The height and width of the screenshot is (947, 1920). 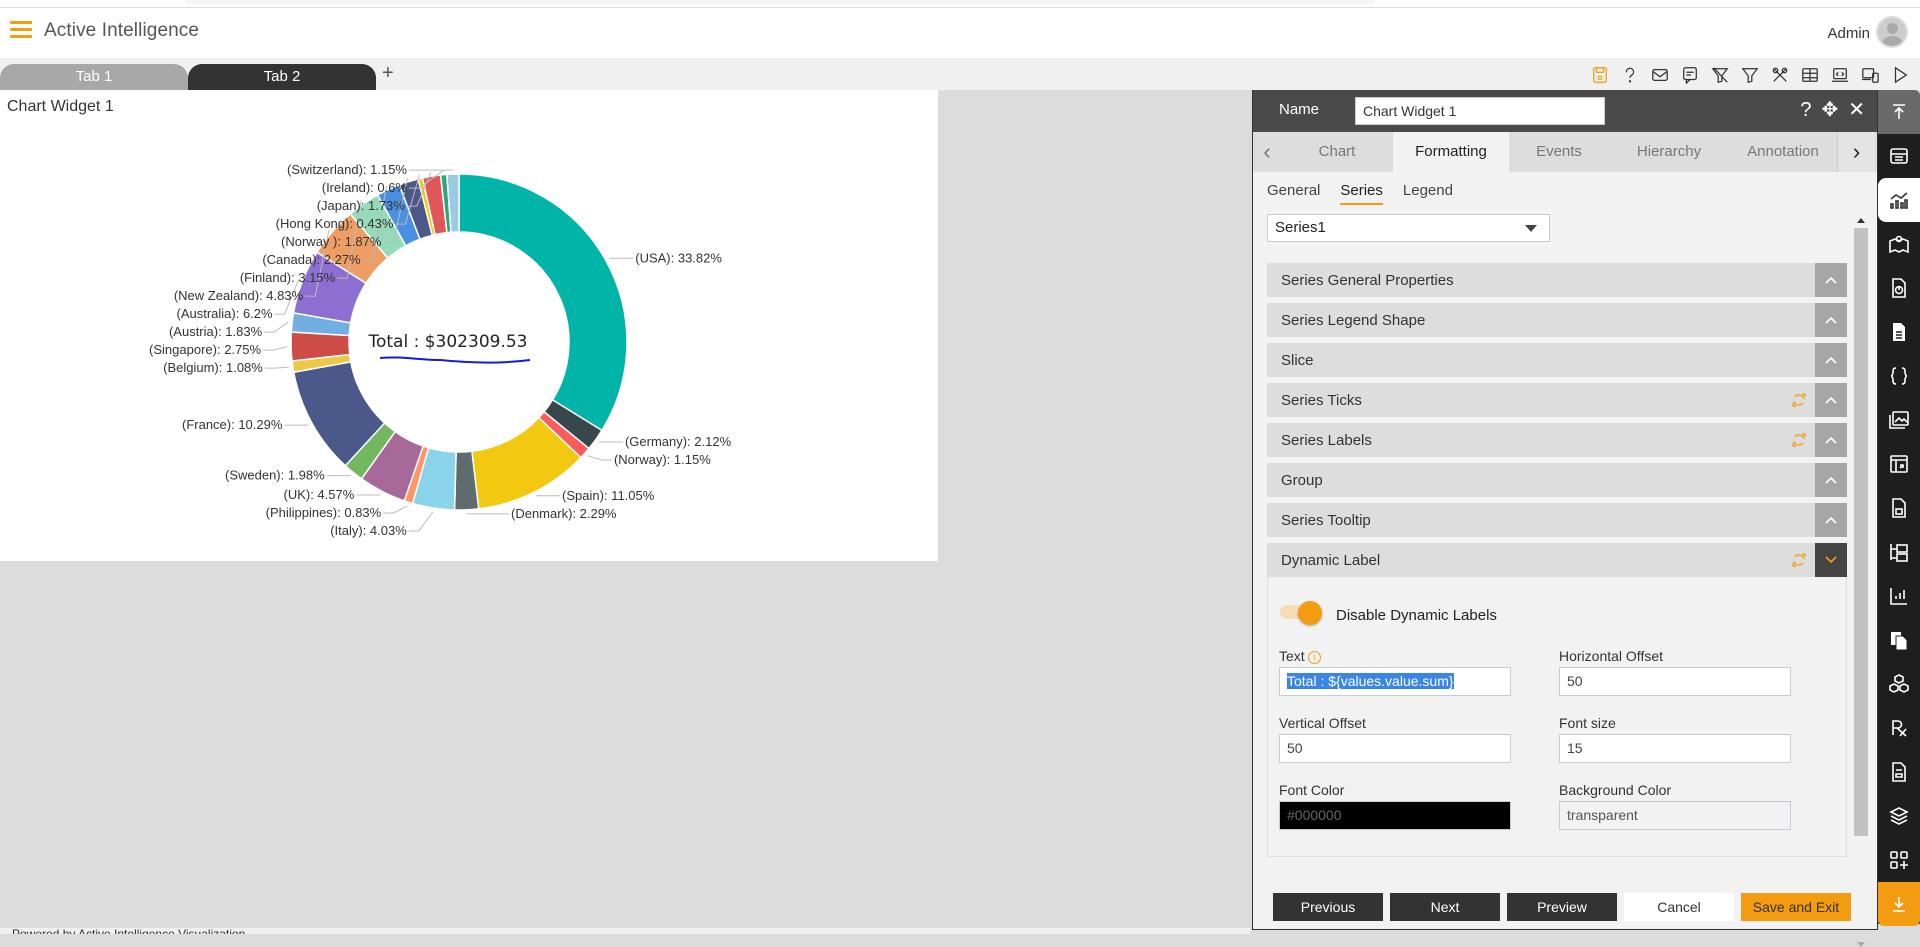 What do you see at coordinates (1328, 907) in the screenshot?
I see `previous-button: Previous` at bounding box center [1328, 907].